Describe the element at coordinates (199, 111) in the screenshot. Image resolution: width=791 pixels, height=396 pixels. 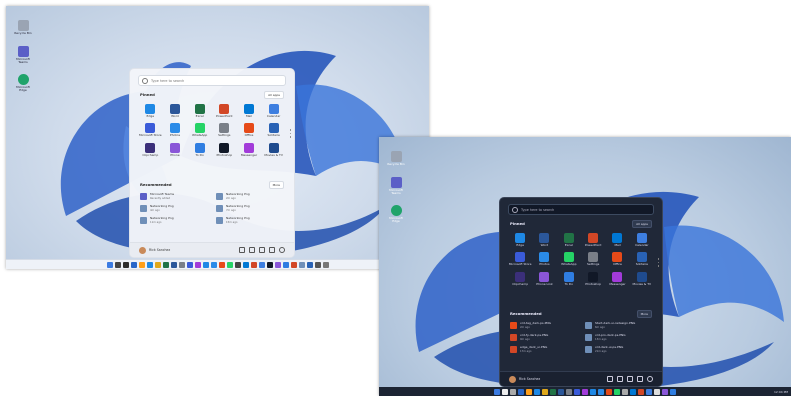
I see `pinned-app: Excel` at that location.